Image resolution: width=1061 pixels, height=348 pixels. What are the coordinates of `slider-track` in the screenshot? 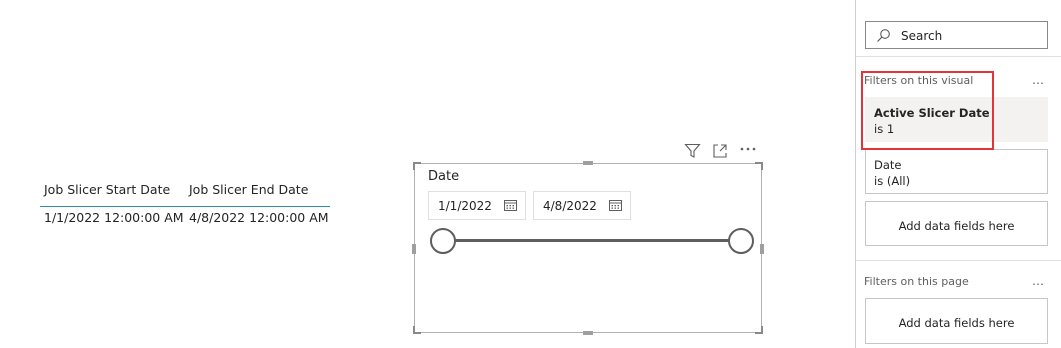 It's located at (592, 240).